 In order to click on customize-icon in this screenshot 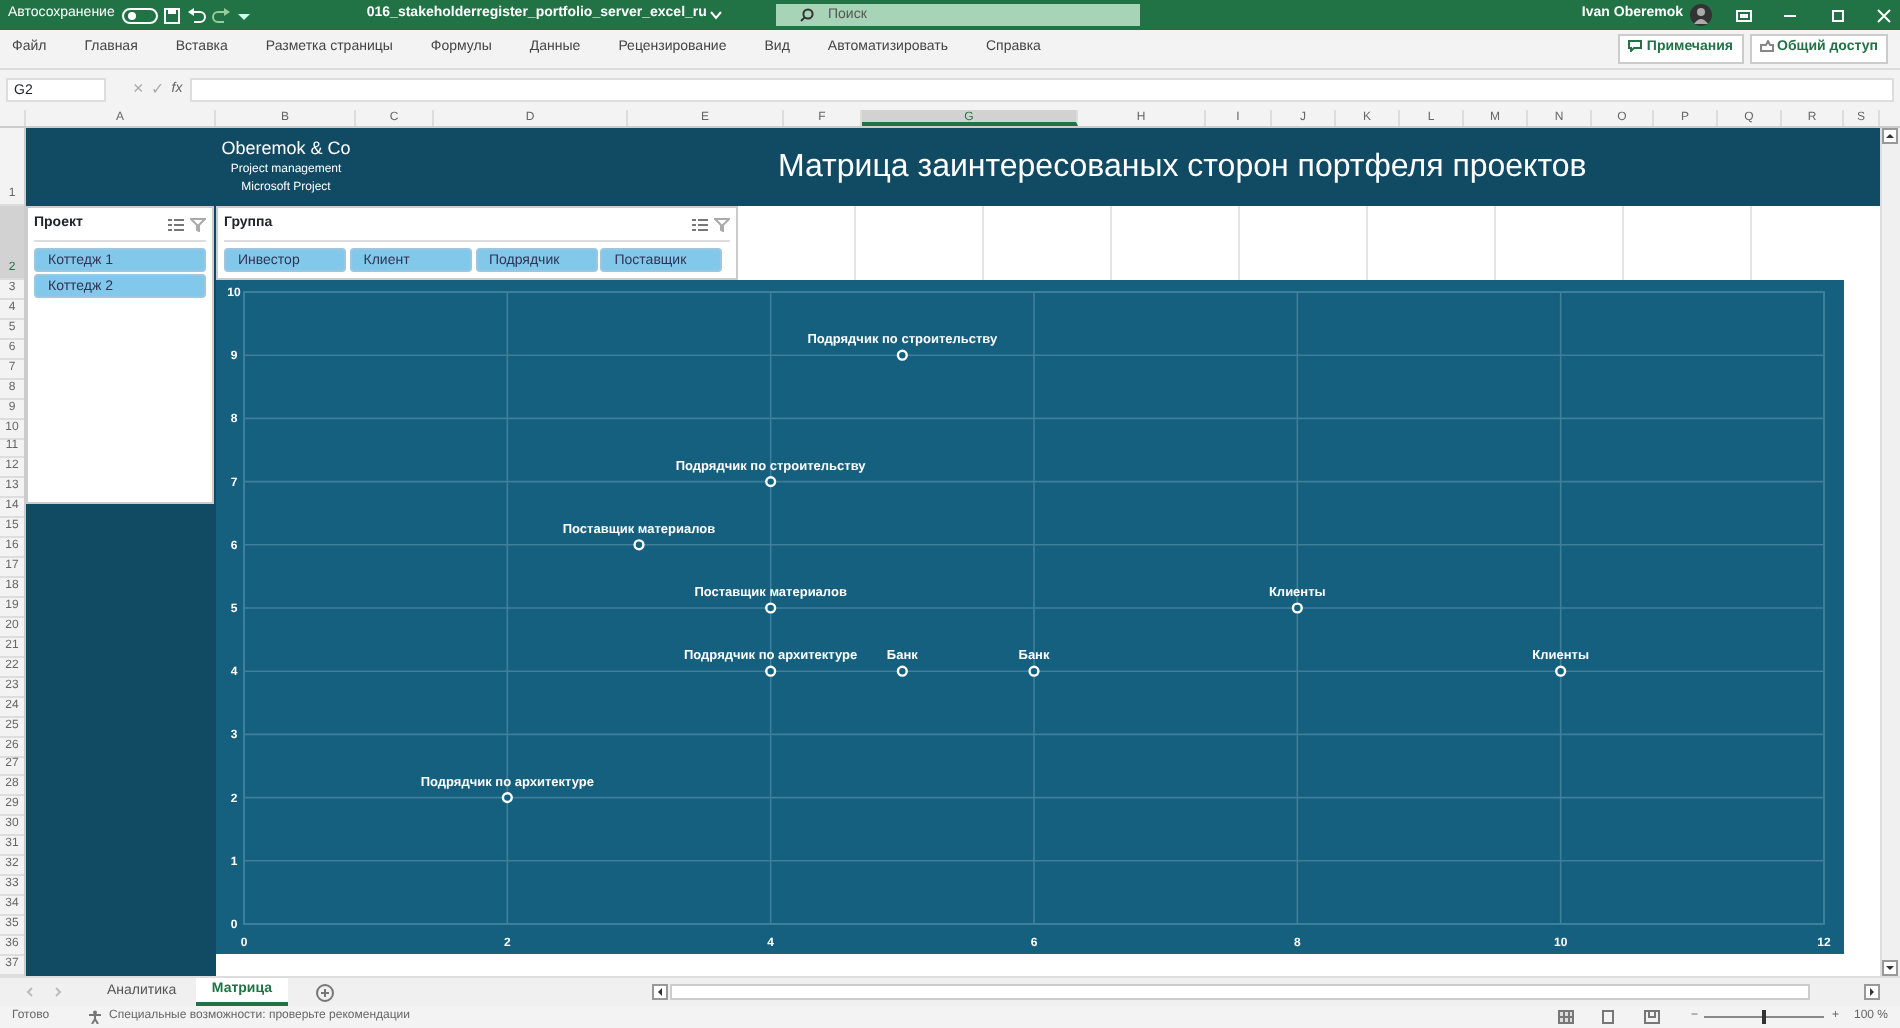, I will do `click(243, 15)`.